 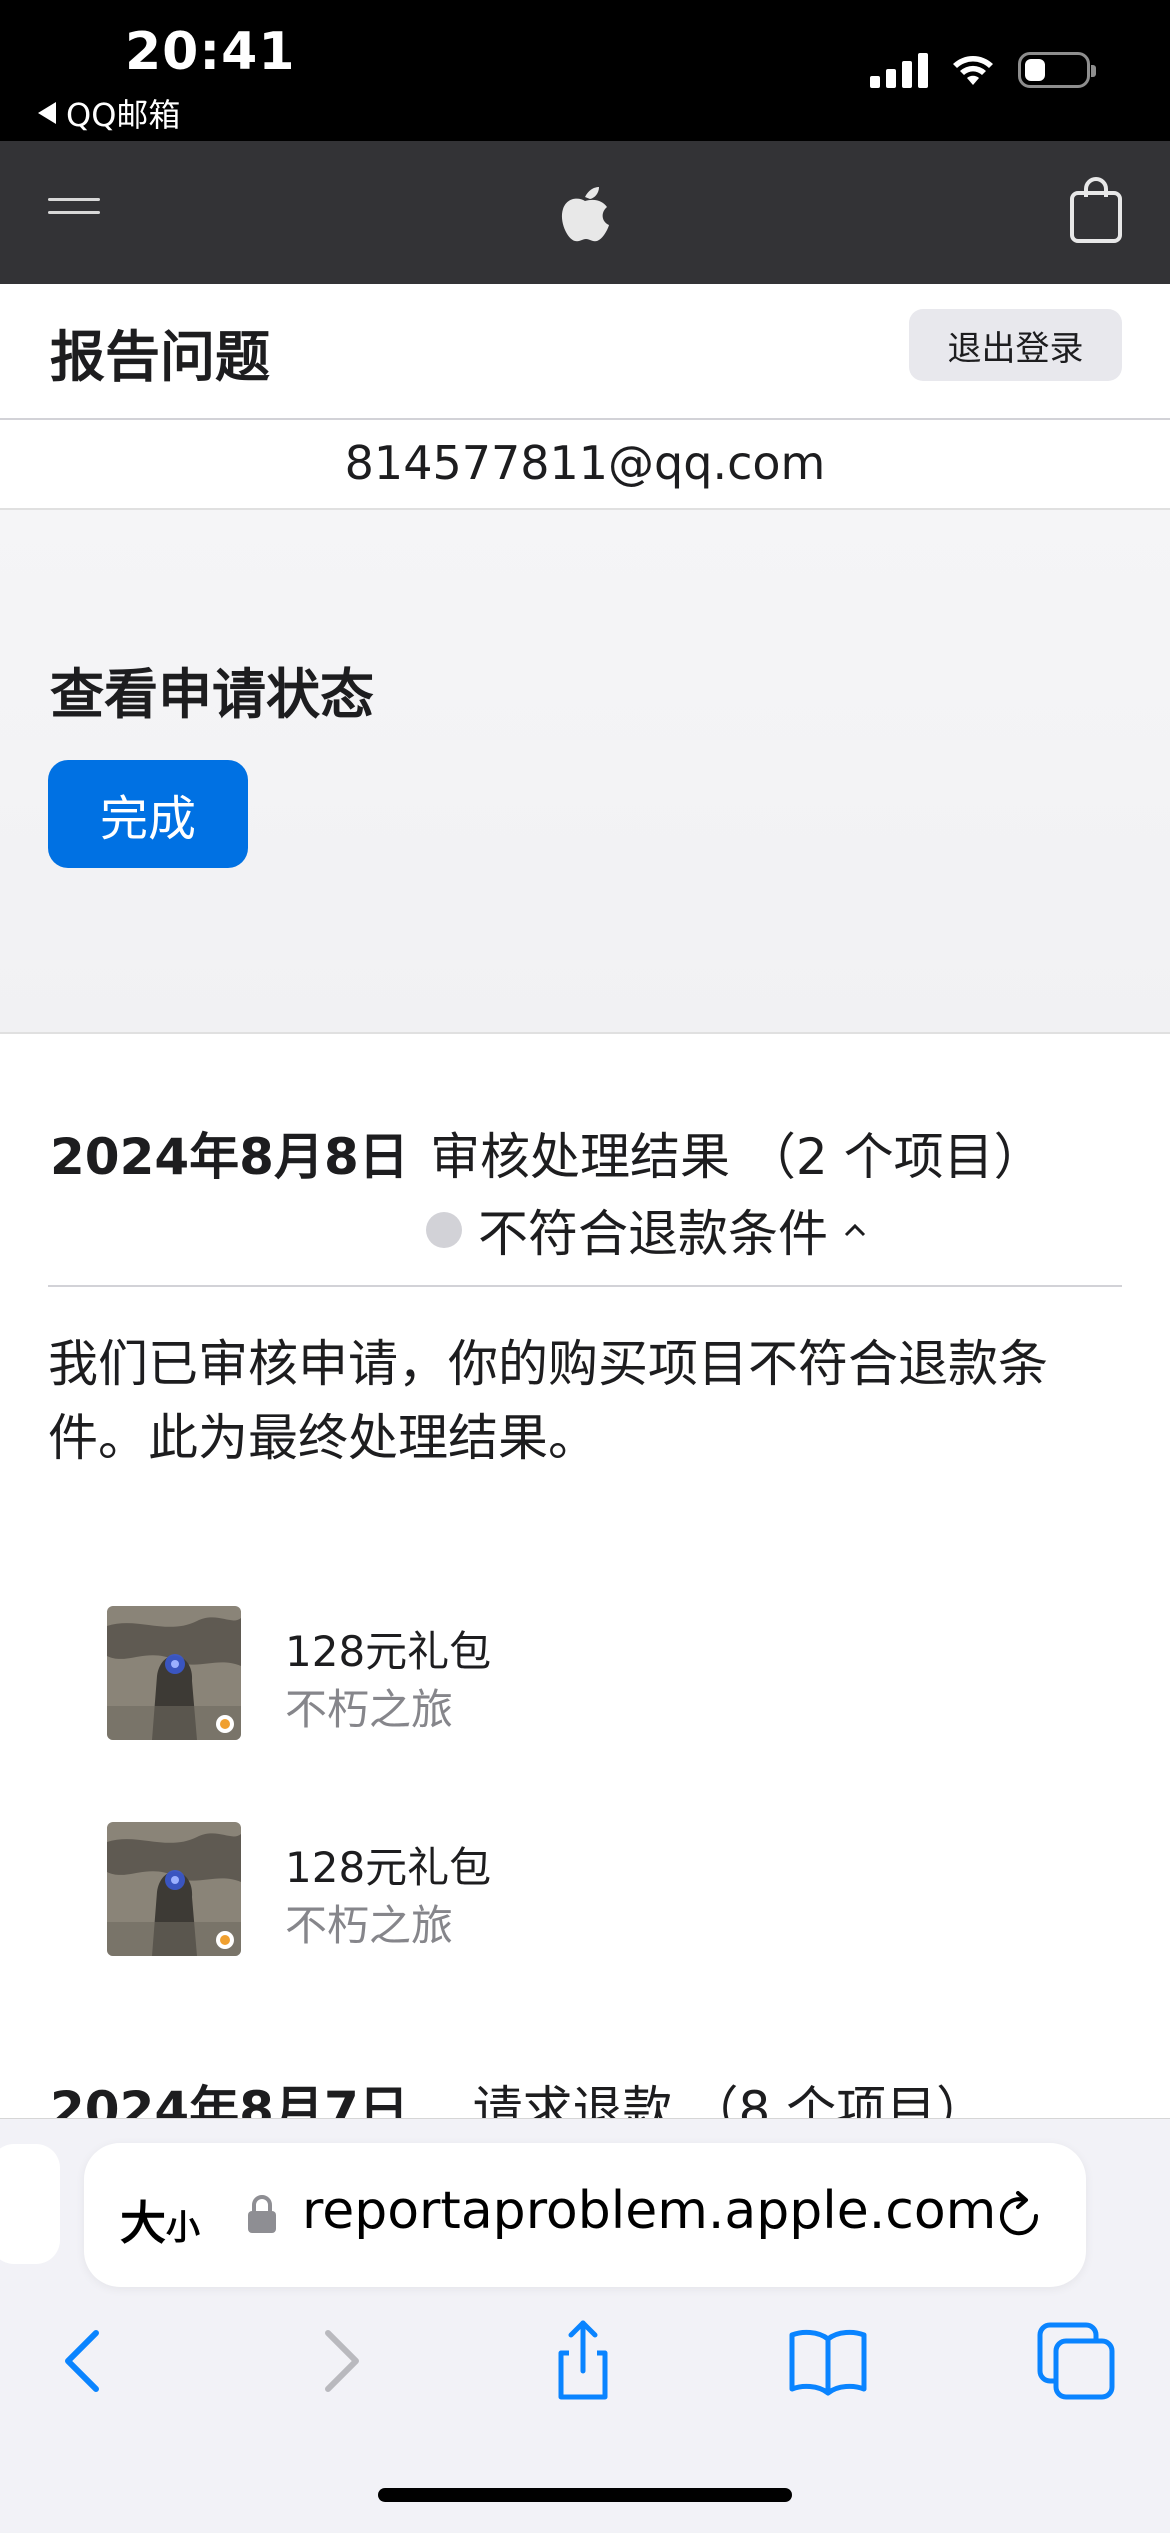 What do you see at coordinates (1015, 345) in the screenshot?
I see `sign-out-button: 退出登录` at bounding box center [1015, 345].